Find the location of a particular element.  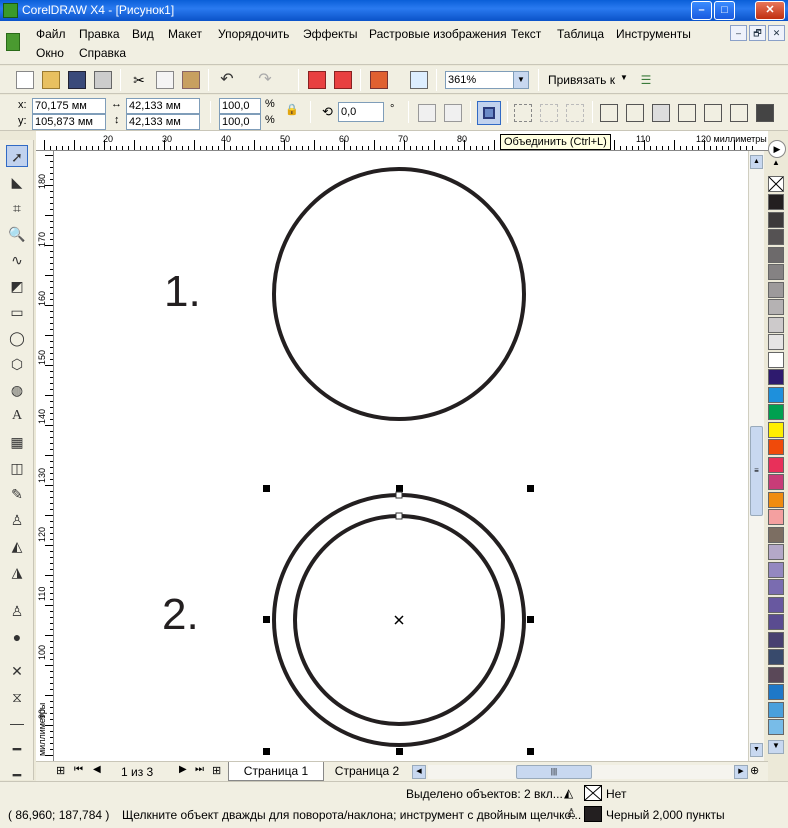

hscroll-right-icon: ▶ is located at coordinates (741, 772).